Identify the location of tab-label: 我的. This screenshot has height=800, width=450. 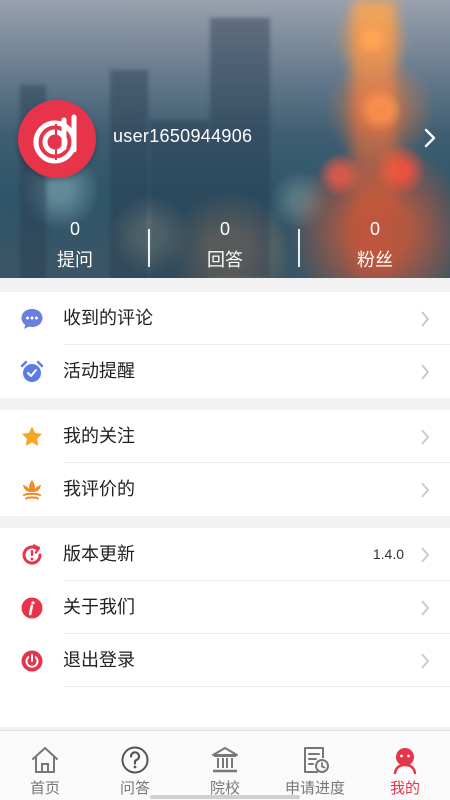
(404, 788).